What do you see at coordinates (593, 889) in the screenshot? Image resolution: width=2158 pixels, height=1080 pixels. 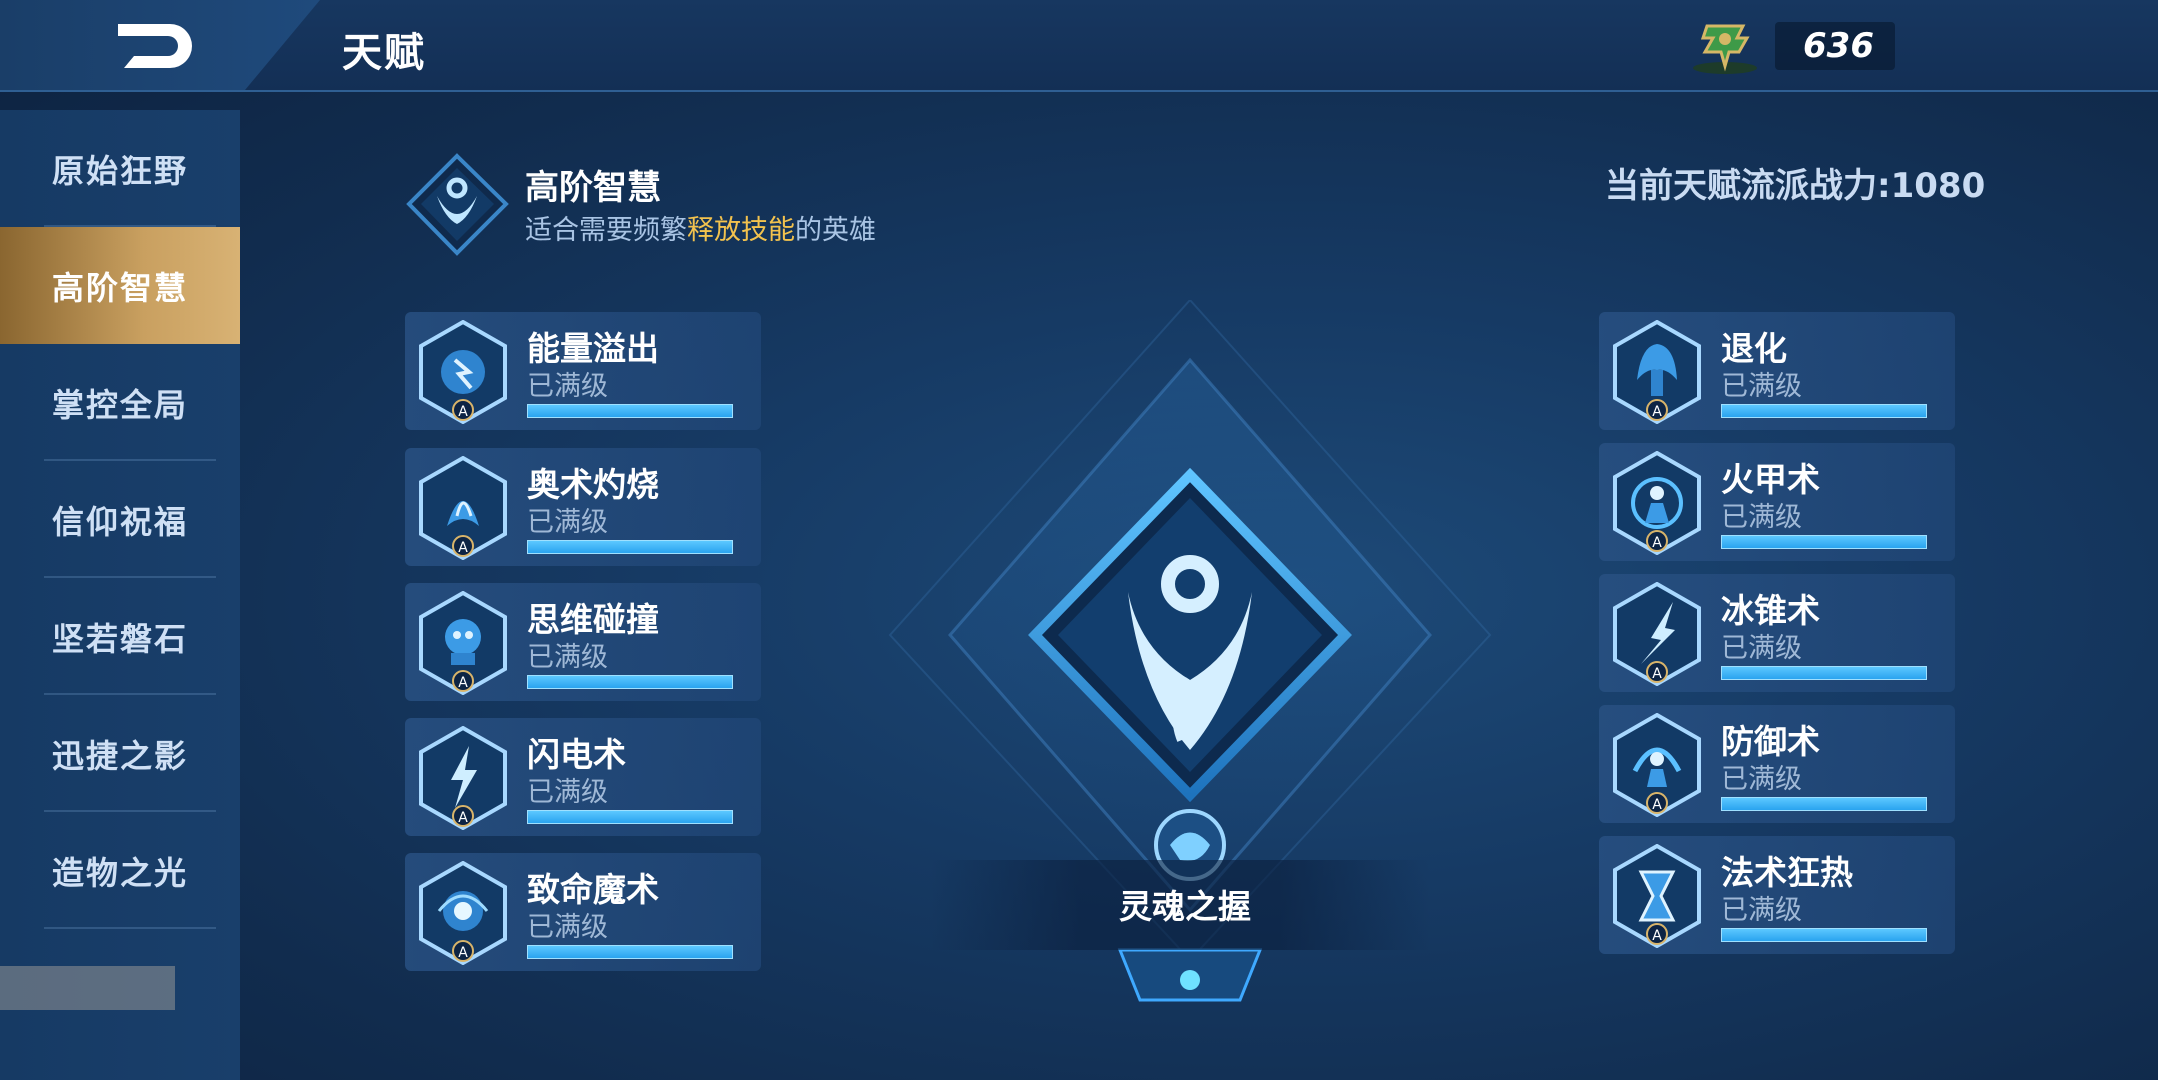 I see `talent-name: 致命魔术` at bounding box center [593, 889].